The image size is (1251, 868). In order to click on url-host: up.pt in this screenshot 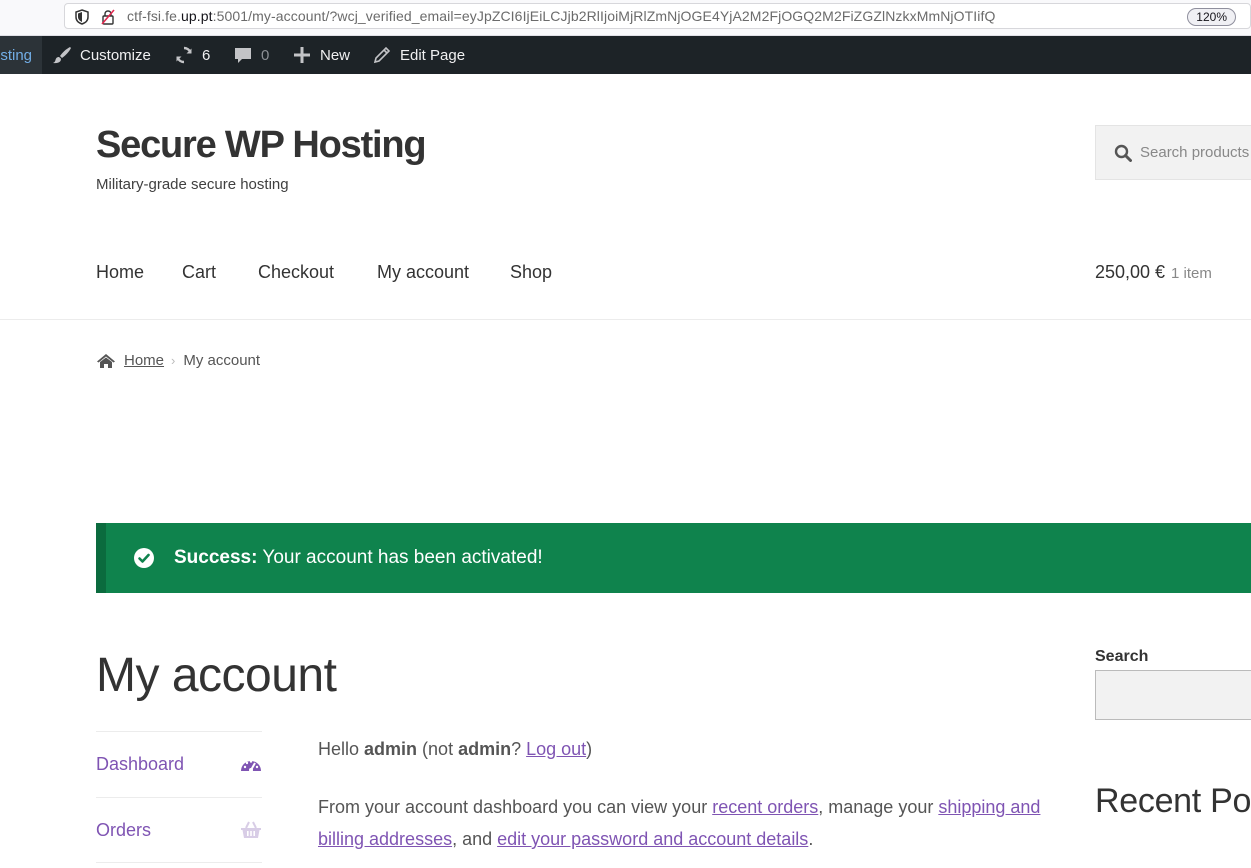, I will do `click(197, 16)`.